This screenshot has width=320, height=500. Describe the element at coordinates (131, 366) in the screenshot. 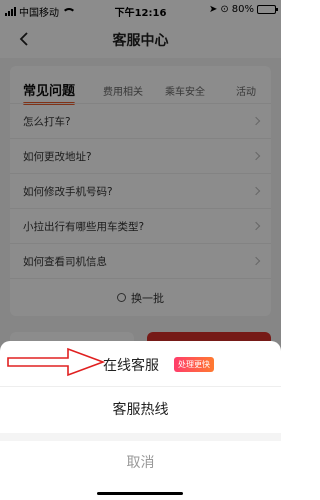

I see `online-service-label: 在线客服` at that location.